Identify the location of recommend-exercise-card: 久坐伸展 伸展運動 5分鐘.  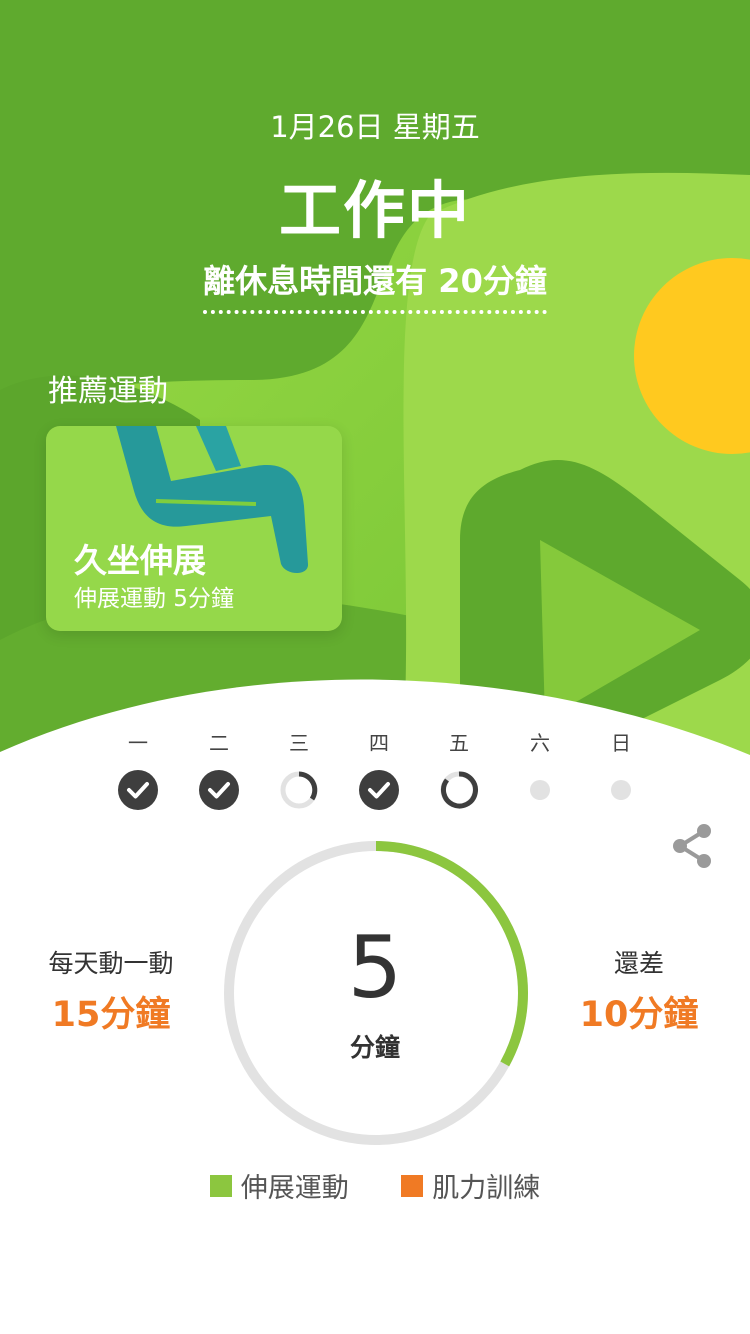
(194, 528).